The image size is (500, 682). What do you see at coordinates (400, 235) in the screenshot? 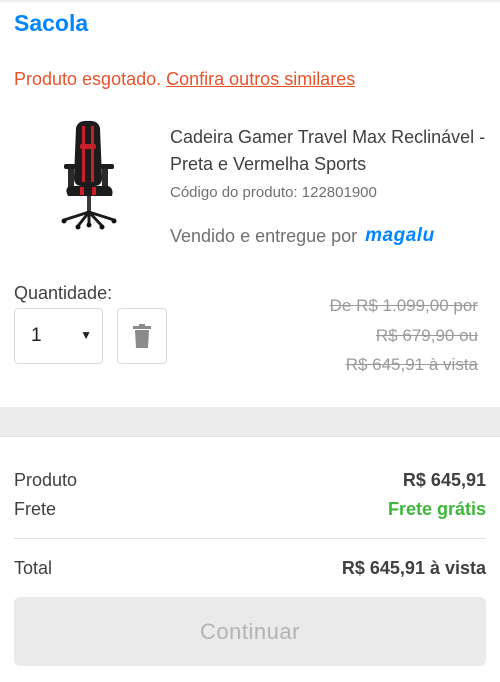
I see `magalu-logo: magalu` at bounding box center [400, 235].